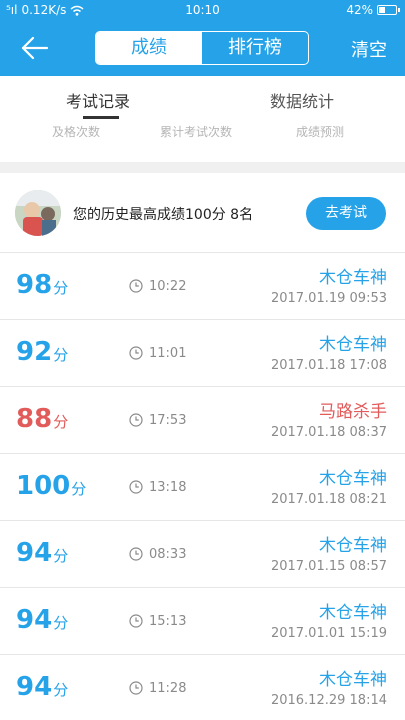 The height and width of the screenshot is (720, 405). What do you see at coordinates (328, 365) in the screenshot?
I see `record-date: 2017.01.18 17:08` at bounding box center [328, 365].